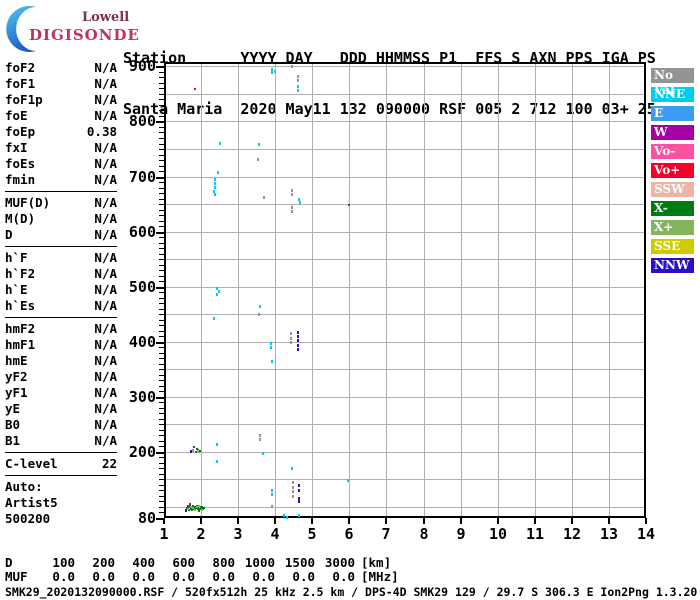 Image resolution: width=700 pixels, height=600 pixels. Describe the element at coordinates (672, 151) in the screenshot. I see `legend-item: Vo-` at that location.